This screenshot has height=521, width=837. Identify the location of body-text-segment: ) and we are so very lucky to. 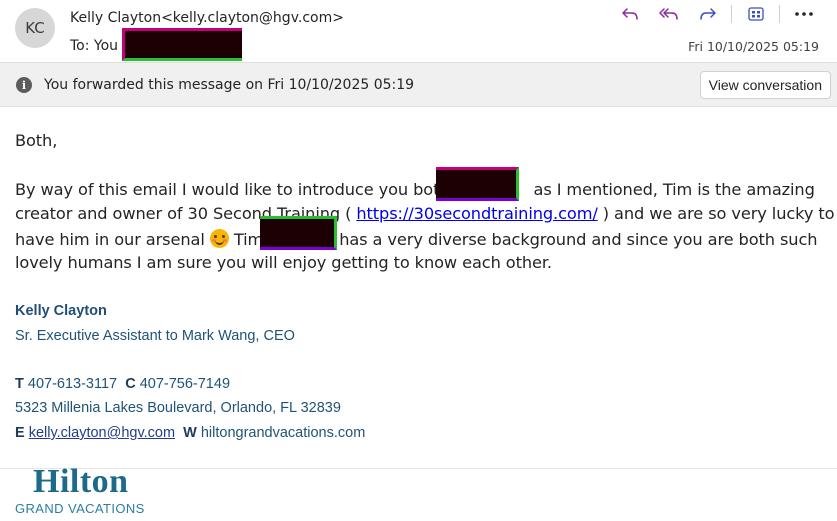
(716, 213).